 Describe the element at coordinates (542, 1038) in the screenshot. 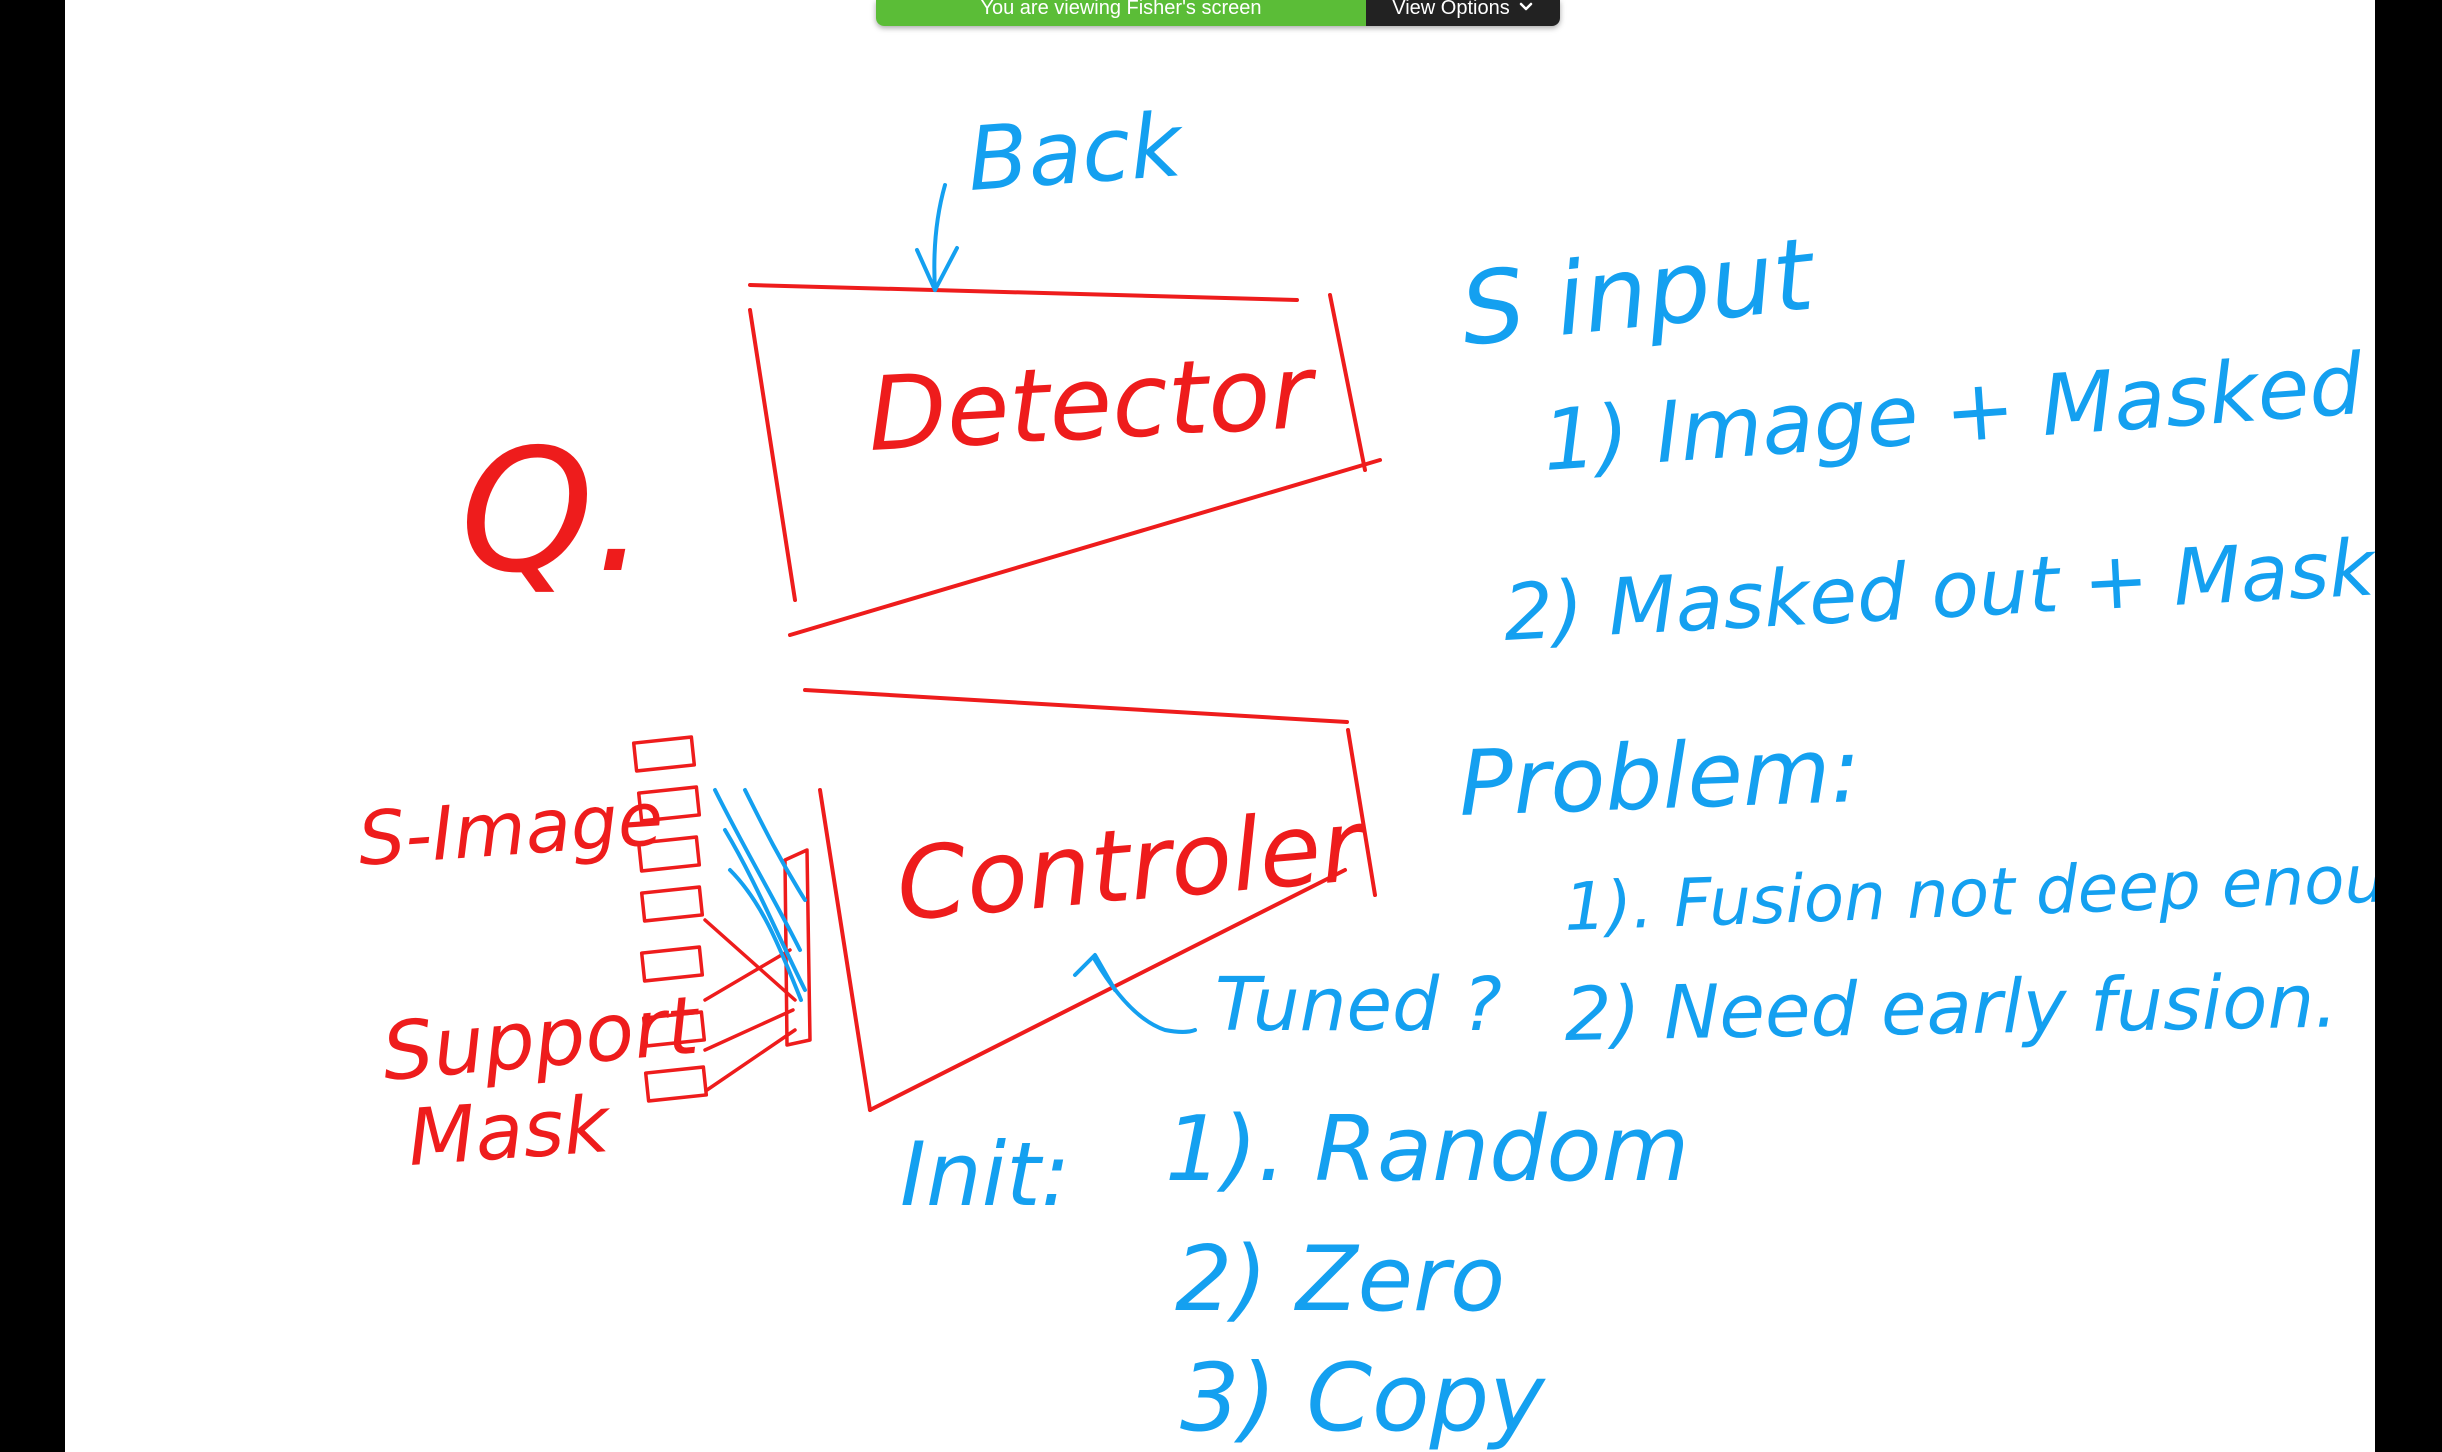

I see `support-label: Support` at that location.